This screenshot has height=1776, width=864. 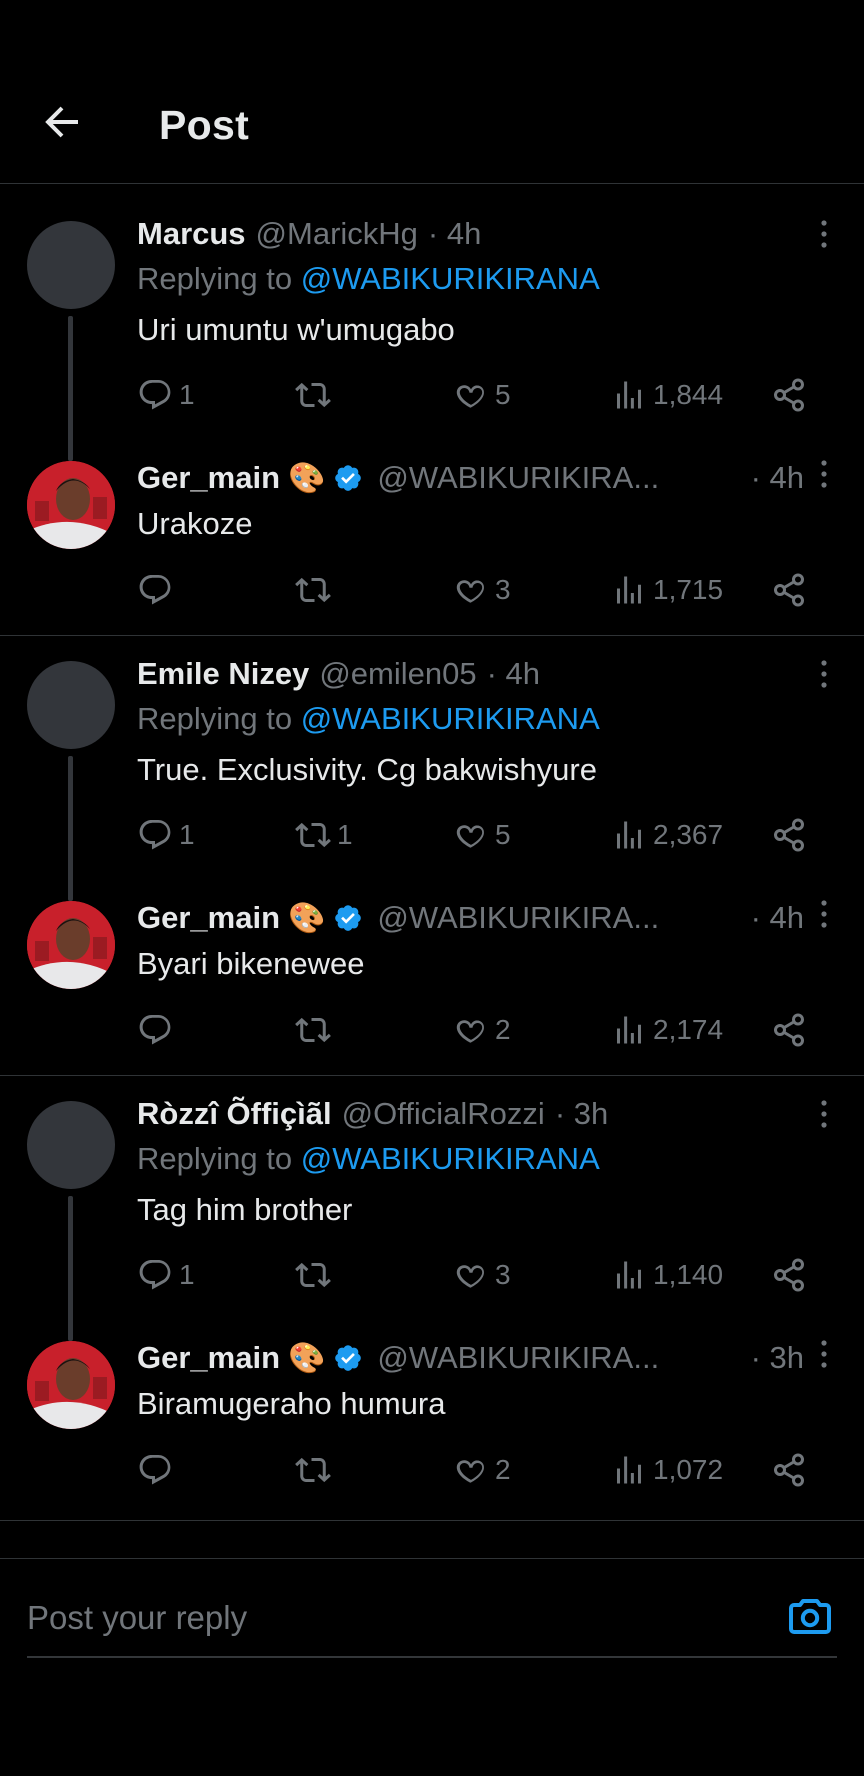 I want to click on author-handle: @OfficialRozzi, so click(x=443, y=1114).